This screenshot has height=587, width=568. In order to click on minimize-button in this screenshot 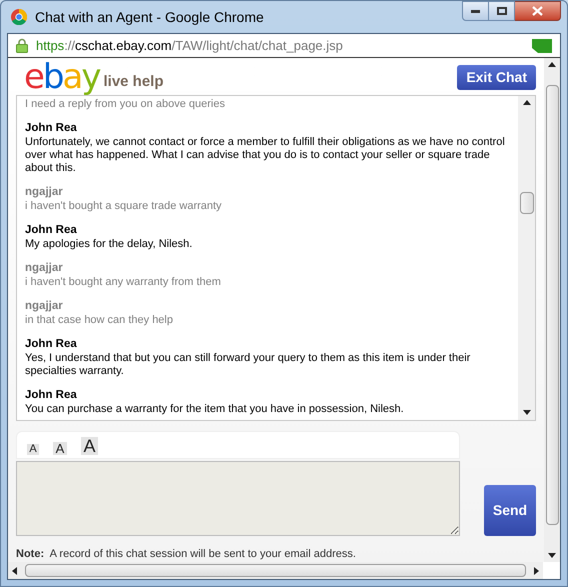, I will do `click(475, 11)`.